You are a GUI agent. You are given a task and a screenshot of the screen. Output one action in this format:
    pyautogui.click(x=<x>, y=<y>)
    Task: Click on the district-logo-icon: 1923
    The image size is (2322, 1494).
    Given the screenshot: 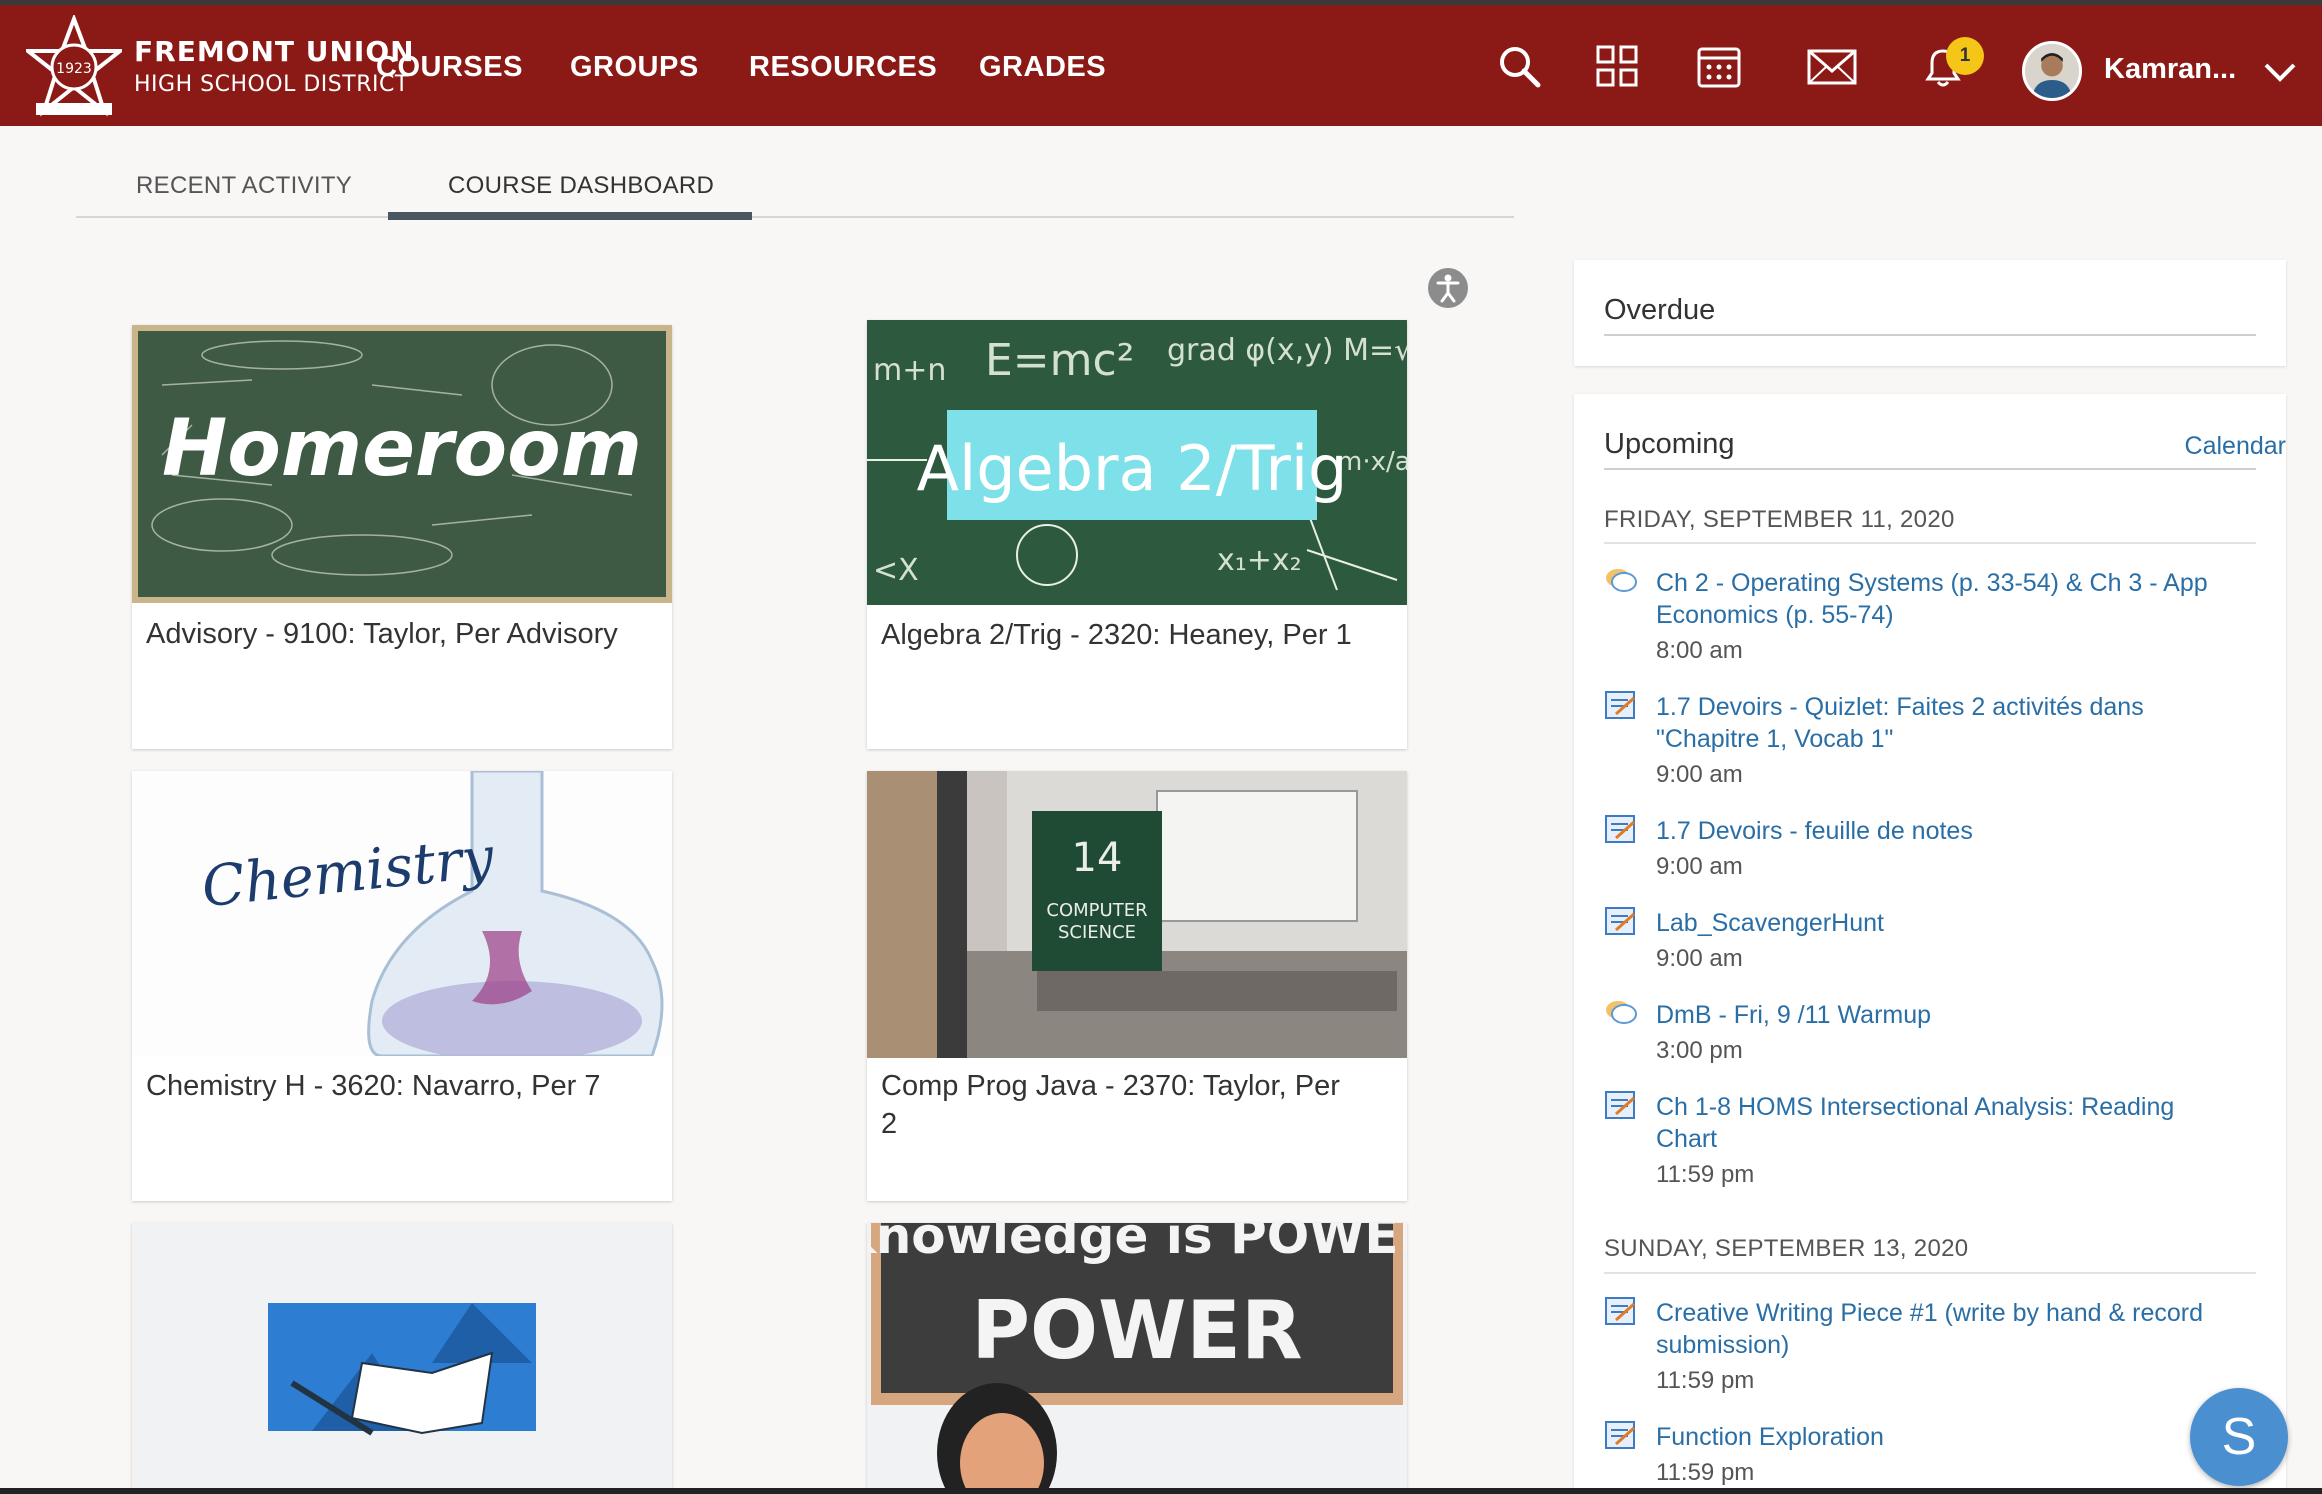 What is the action you would take?
    pyautogui.click(x=74, y=66)
    